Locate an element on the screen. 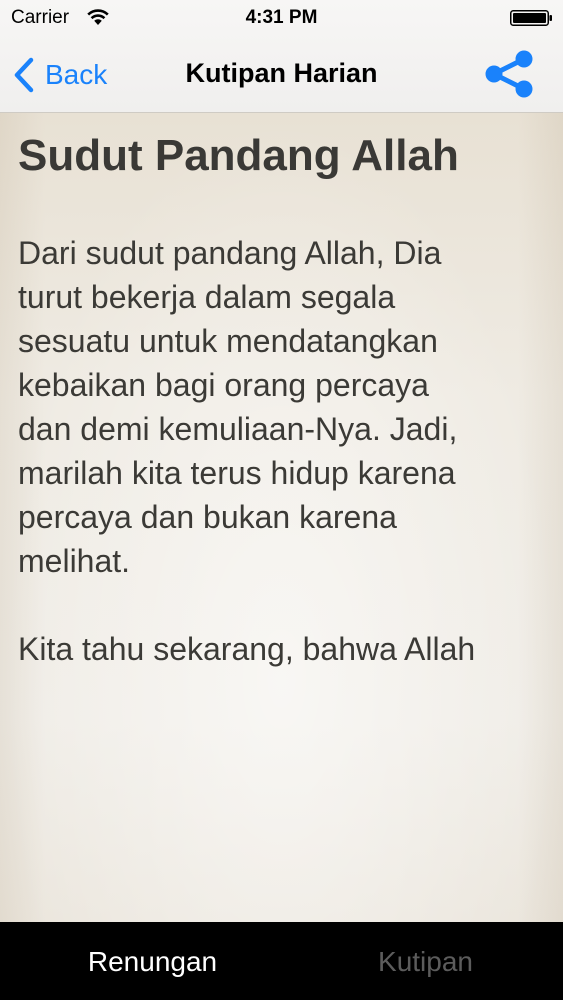  battery-icon is located at coordinates (531, 18).